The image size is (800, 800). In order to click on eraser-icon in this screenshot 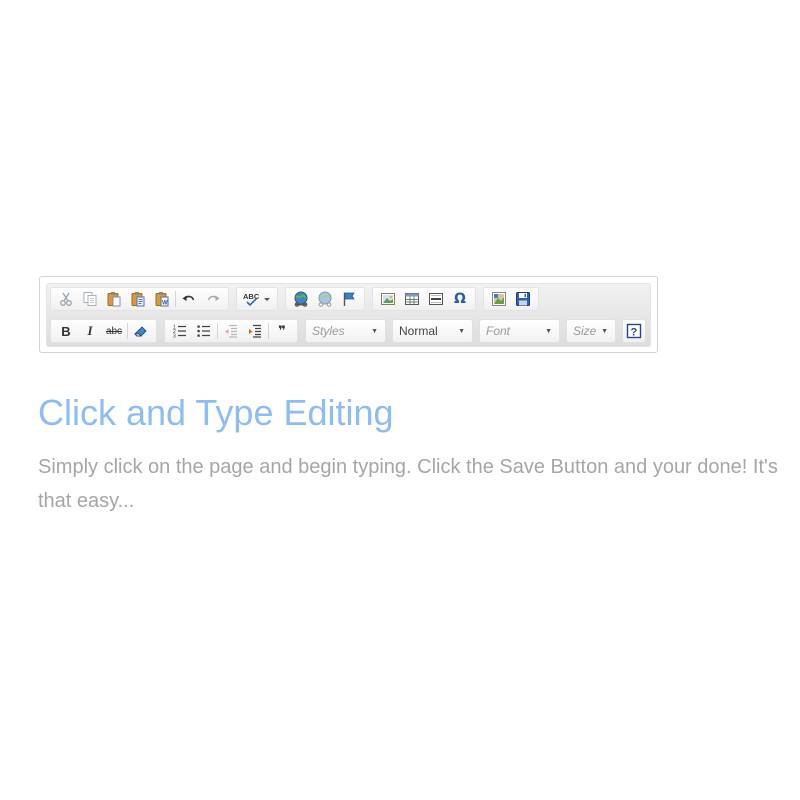, I will do `click(140, 331)`.